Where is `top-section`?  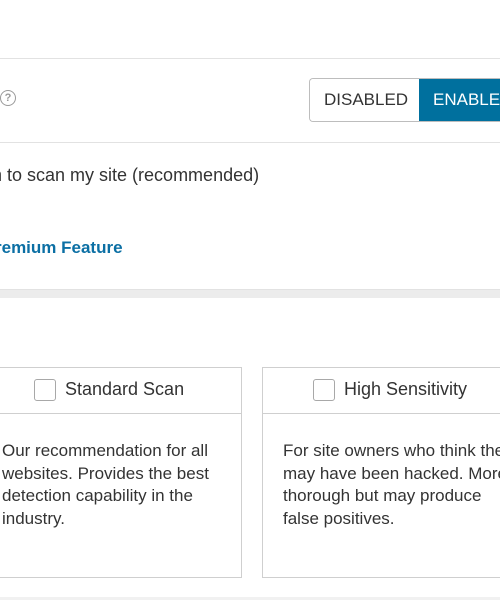 top-section is located at coordinates (250, 29).